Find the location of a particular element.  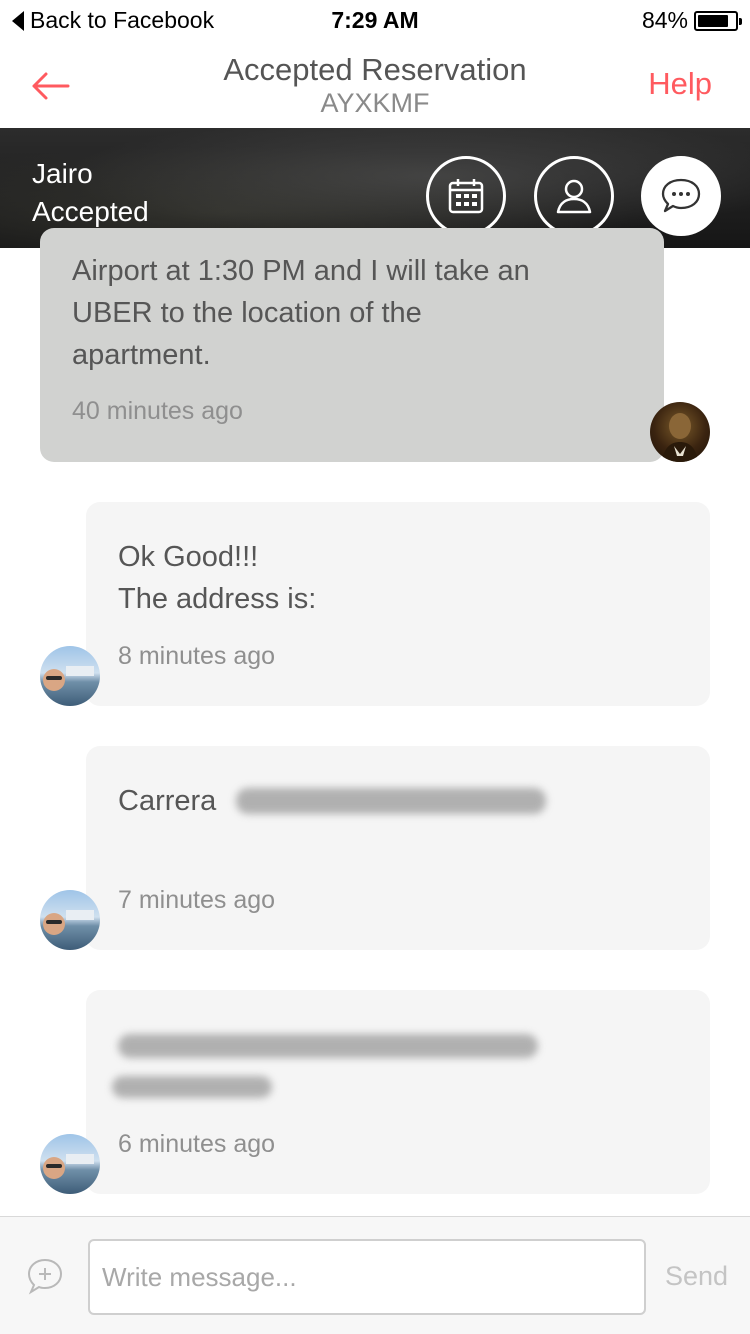

message-line: apartment. is located at coordinates (141, 355).